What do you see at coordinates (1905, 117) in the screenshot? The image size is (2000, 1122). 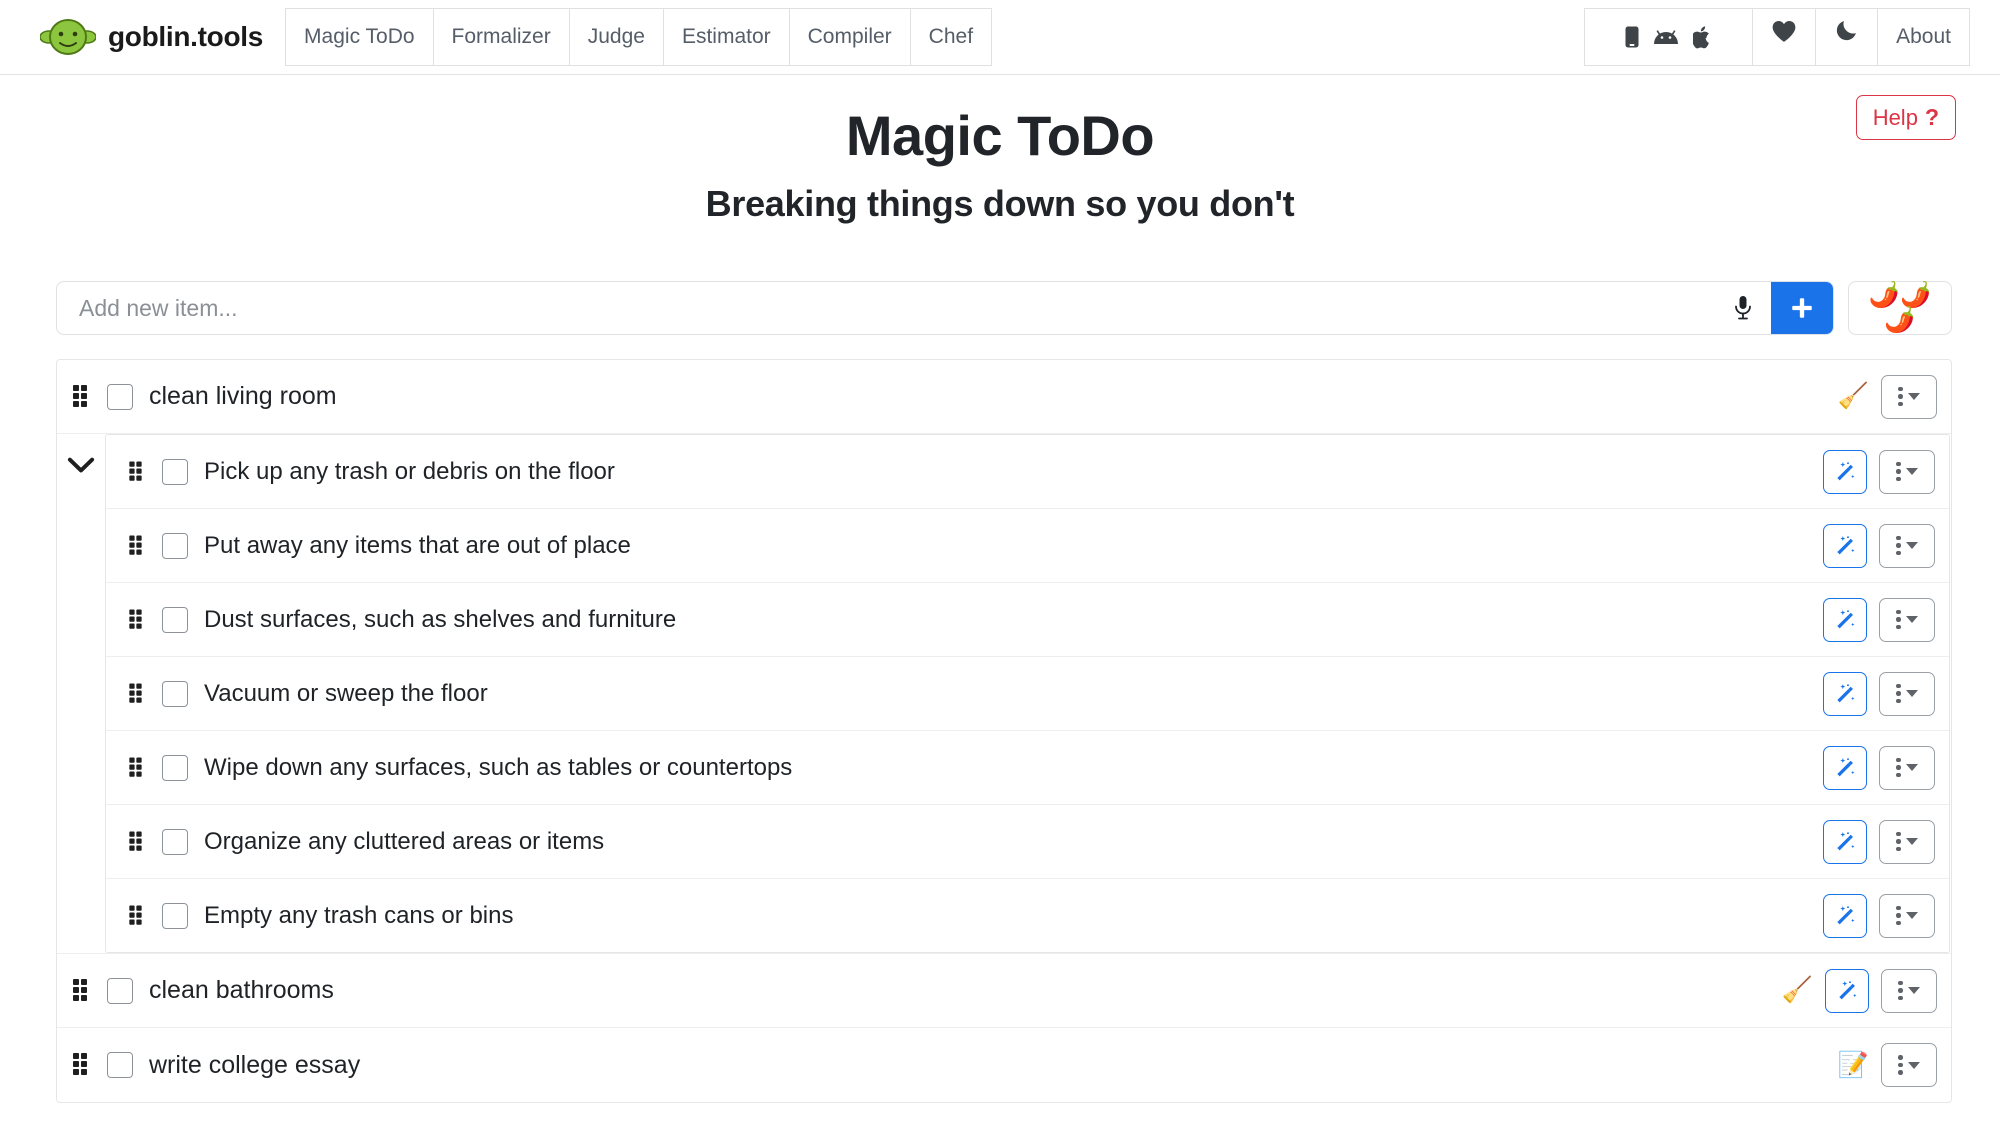 I see `help-button: Help ?` at bounding box center [1905, 117].